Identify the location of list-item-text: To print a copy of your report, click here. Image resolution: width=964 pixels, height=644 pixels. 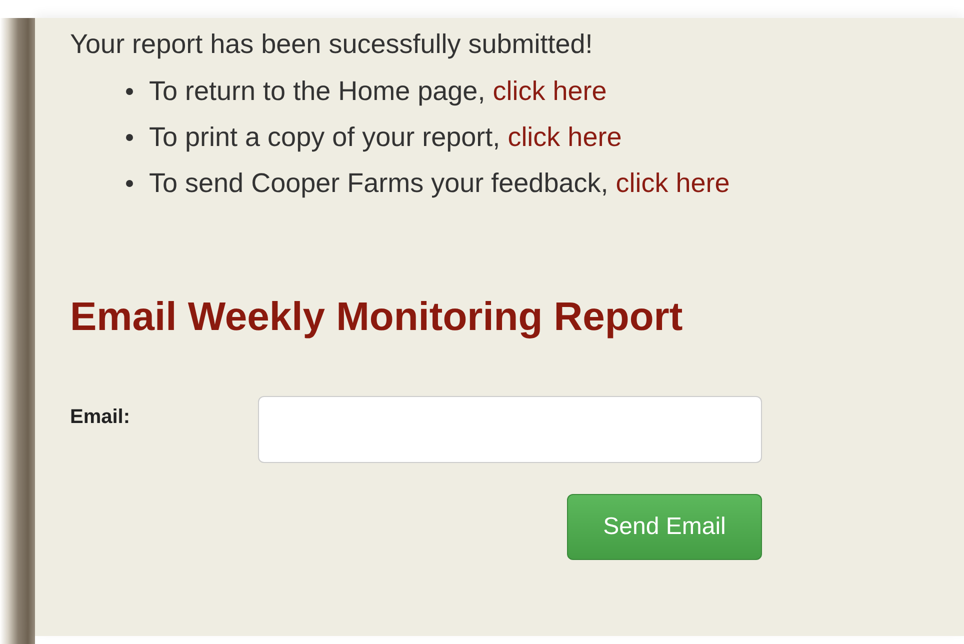
(385, 137).